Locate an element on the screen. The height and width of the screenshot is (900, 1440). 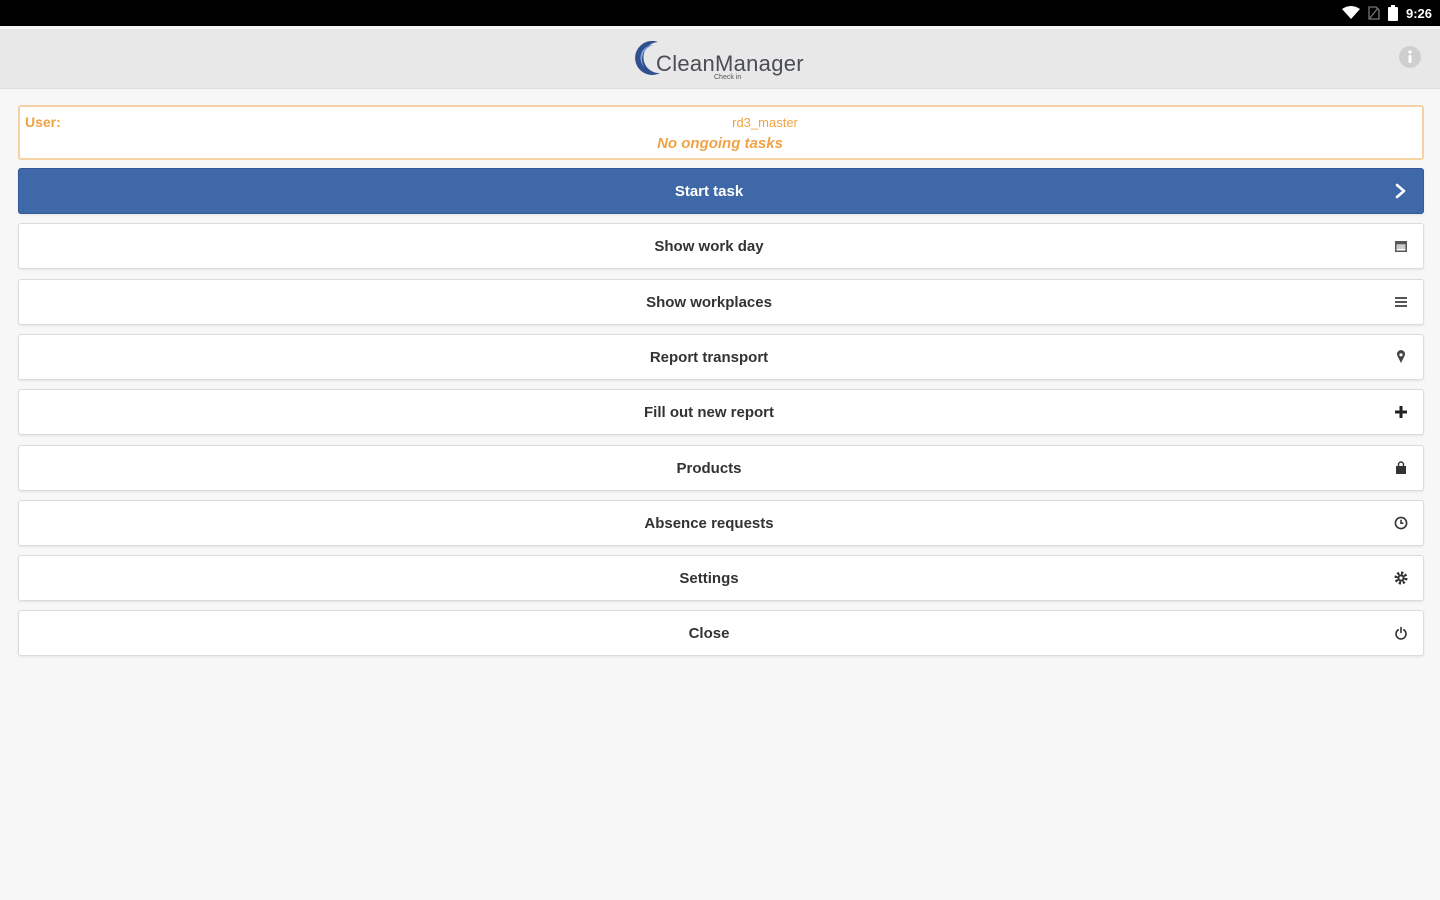
calendar-icon is located at coordinates (1401, 246).